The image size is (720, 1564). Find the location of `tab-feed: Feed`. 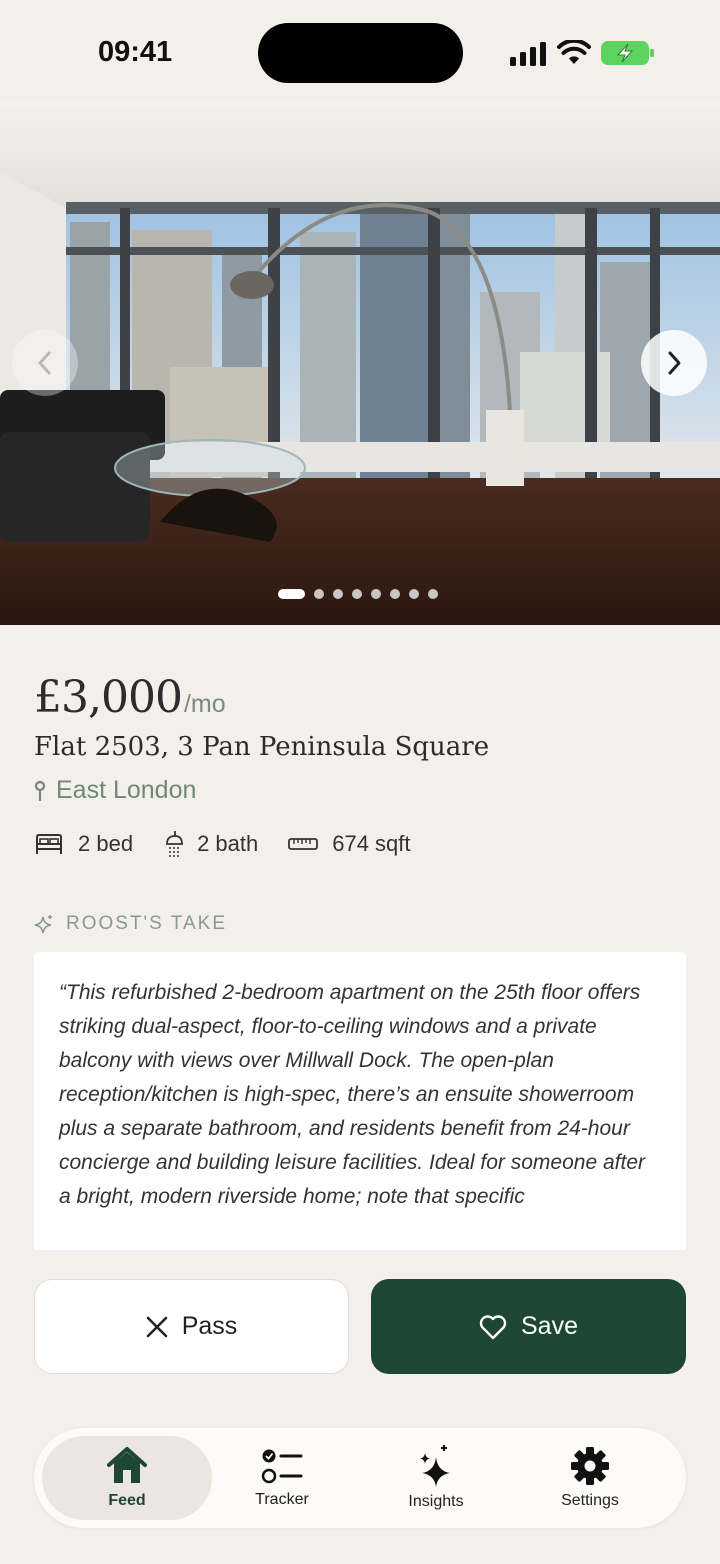

tab-feed: Feed is located at coordinates (127, 1478).